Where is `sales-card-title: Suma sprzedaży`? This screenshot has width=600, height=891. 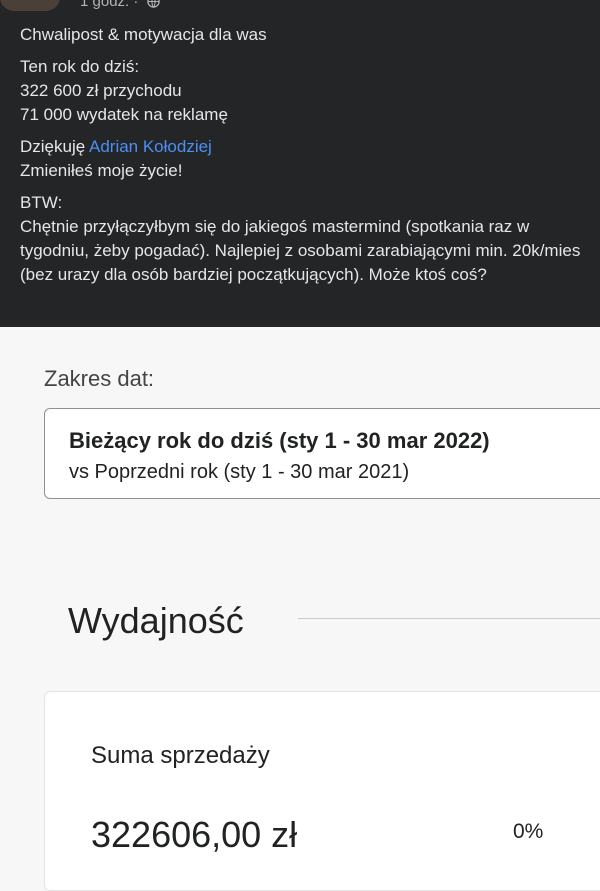
sales-card-title: Suma sprzedaży is located at coordinates (180, 755).